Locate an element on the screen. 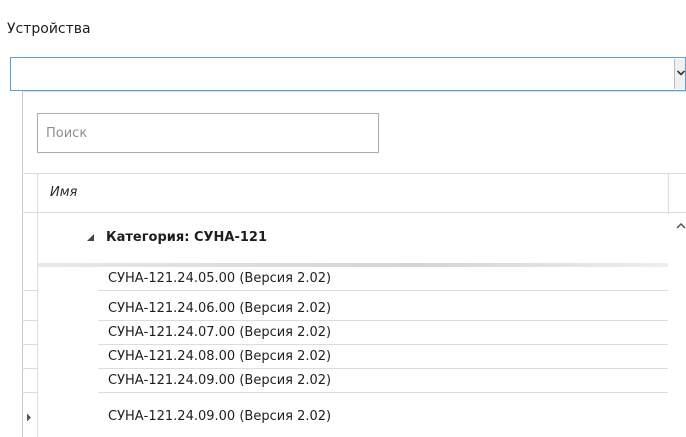  list-item: СУНА-121.24.05.00 (Версия 2.02) is located at coordinates (345, 279).